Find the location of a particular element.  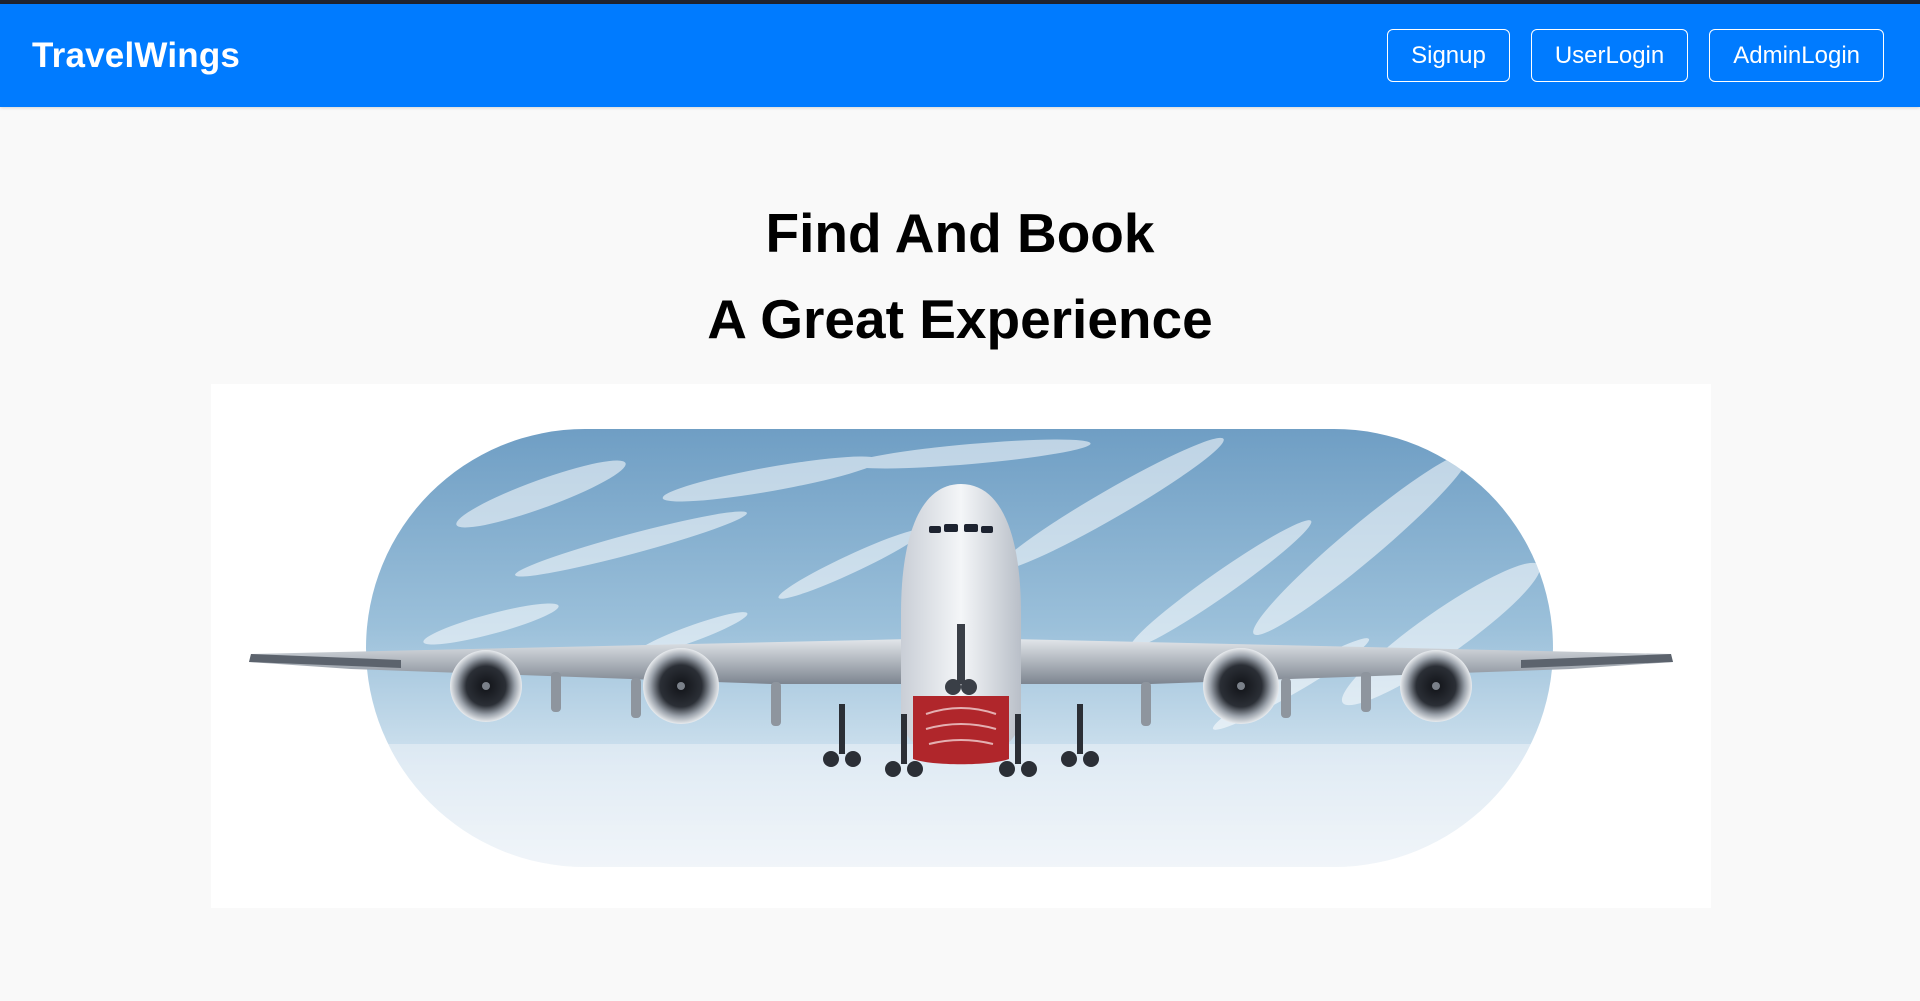

signup-button: Signup is located at coordinates (1448, 55).